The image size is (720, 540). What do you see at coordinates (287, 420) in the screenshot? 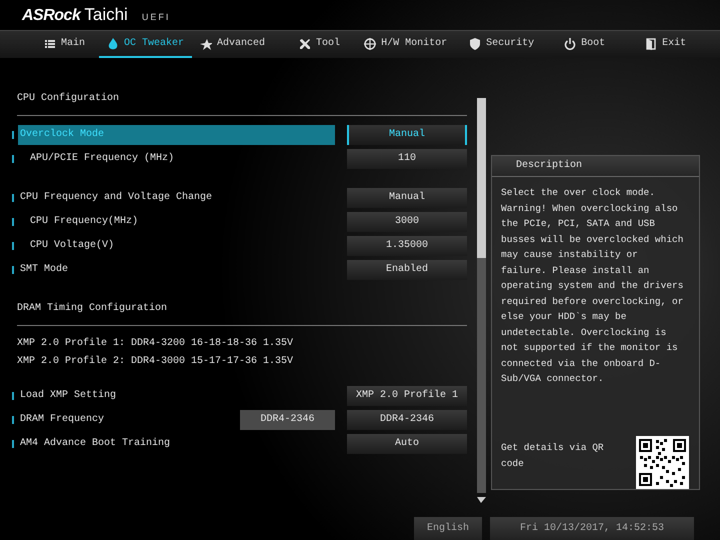
I see `current-value: DDR4-2346` at bounding box center [287, 420].